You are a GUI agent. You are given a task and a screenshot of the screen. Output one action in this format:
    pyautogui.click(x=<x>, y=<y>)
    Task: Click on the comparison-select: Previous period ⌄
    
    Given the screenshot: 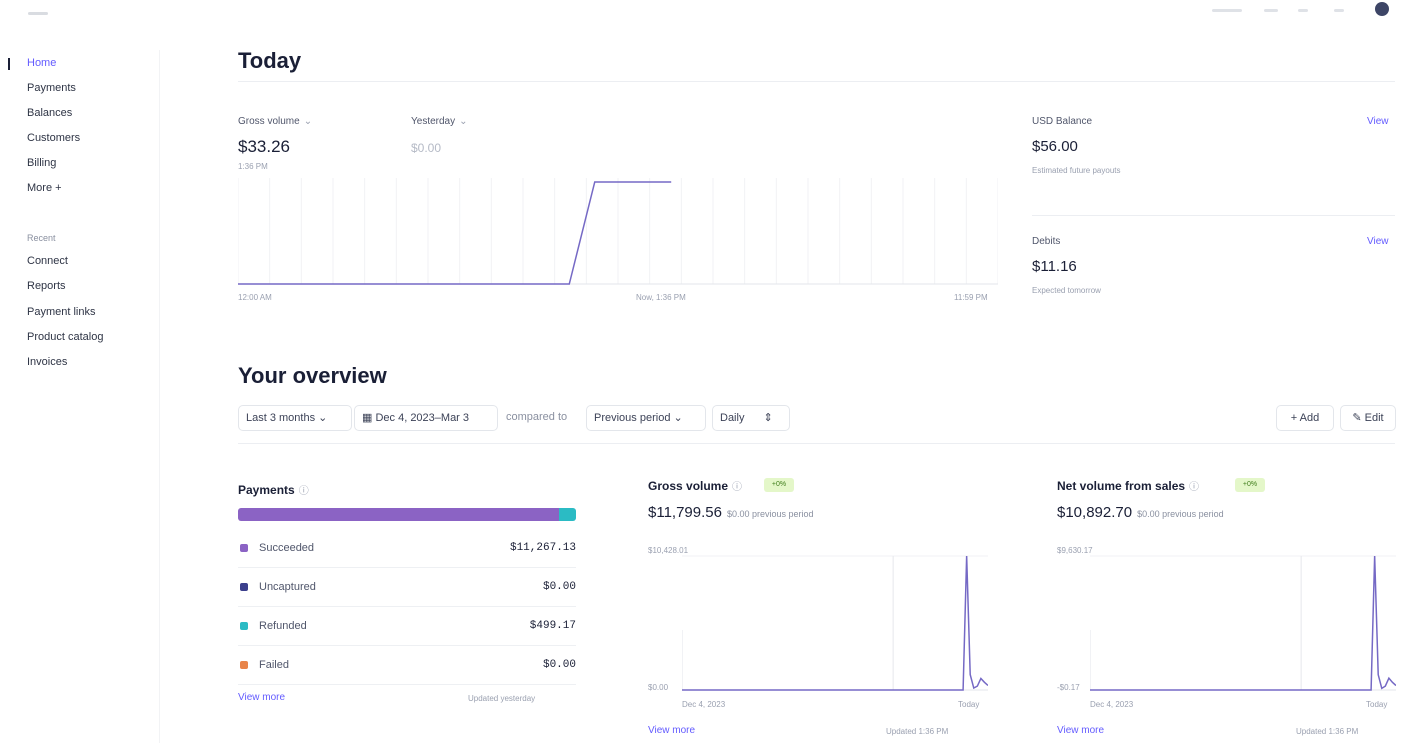 What is the action you would take?
    pyautogui.click(x=646, y=418)
    